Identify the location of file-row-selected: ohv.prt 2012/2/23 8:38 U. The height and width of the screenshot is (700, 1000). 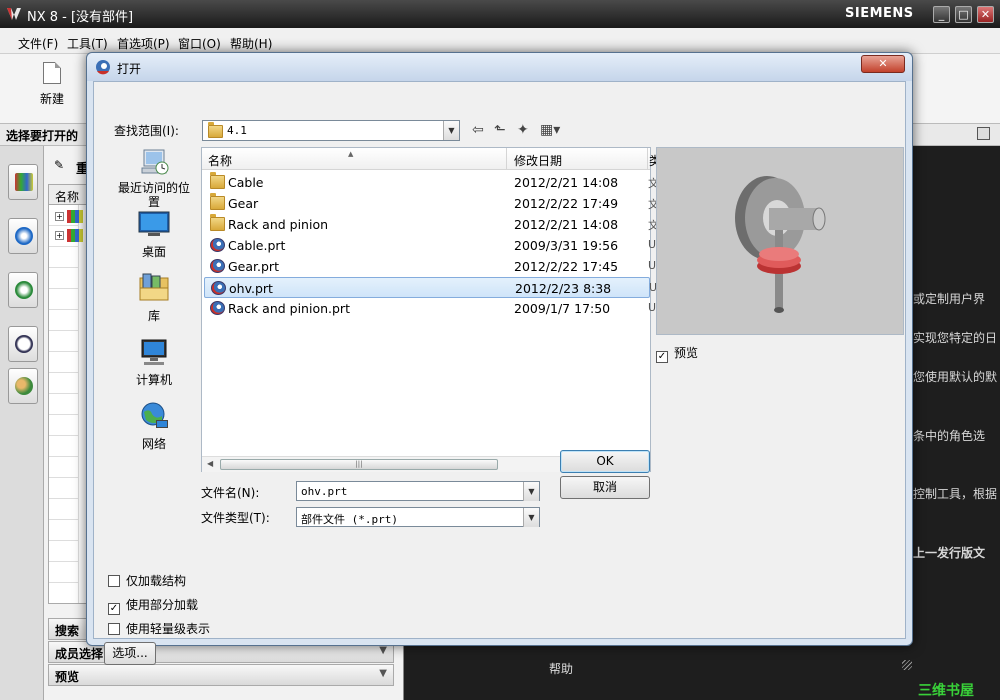
(430, 287).